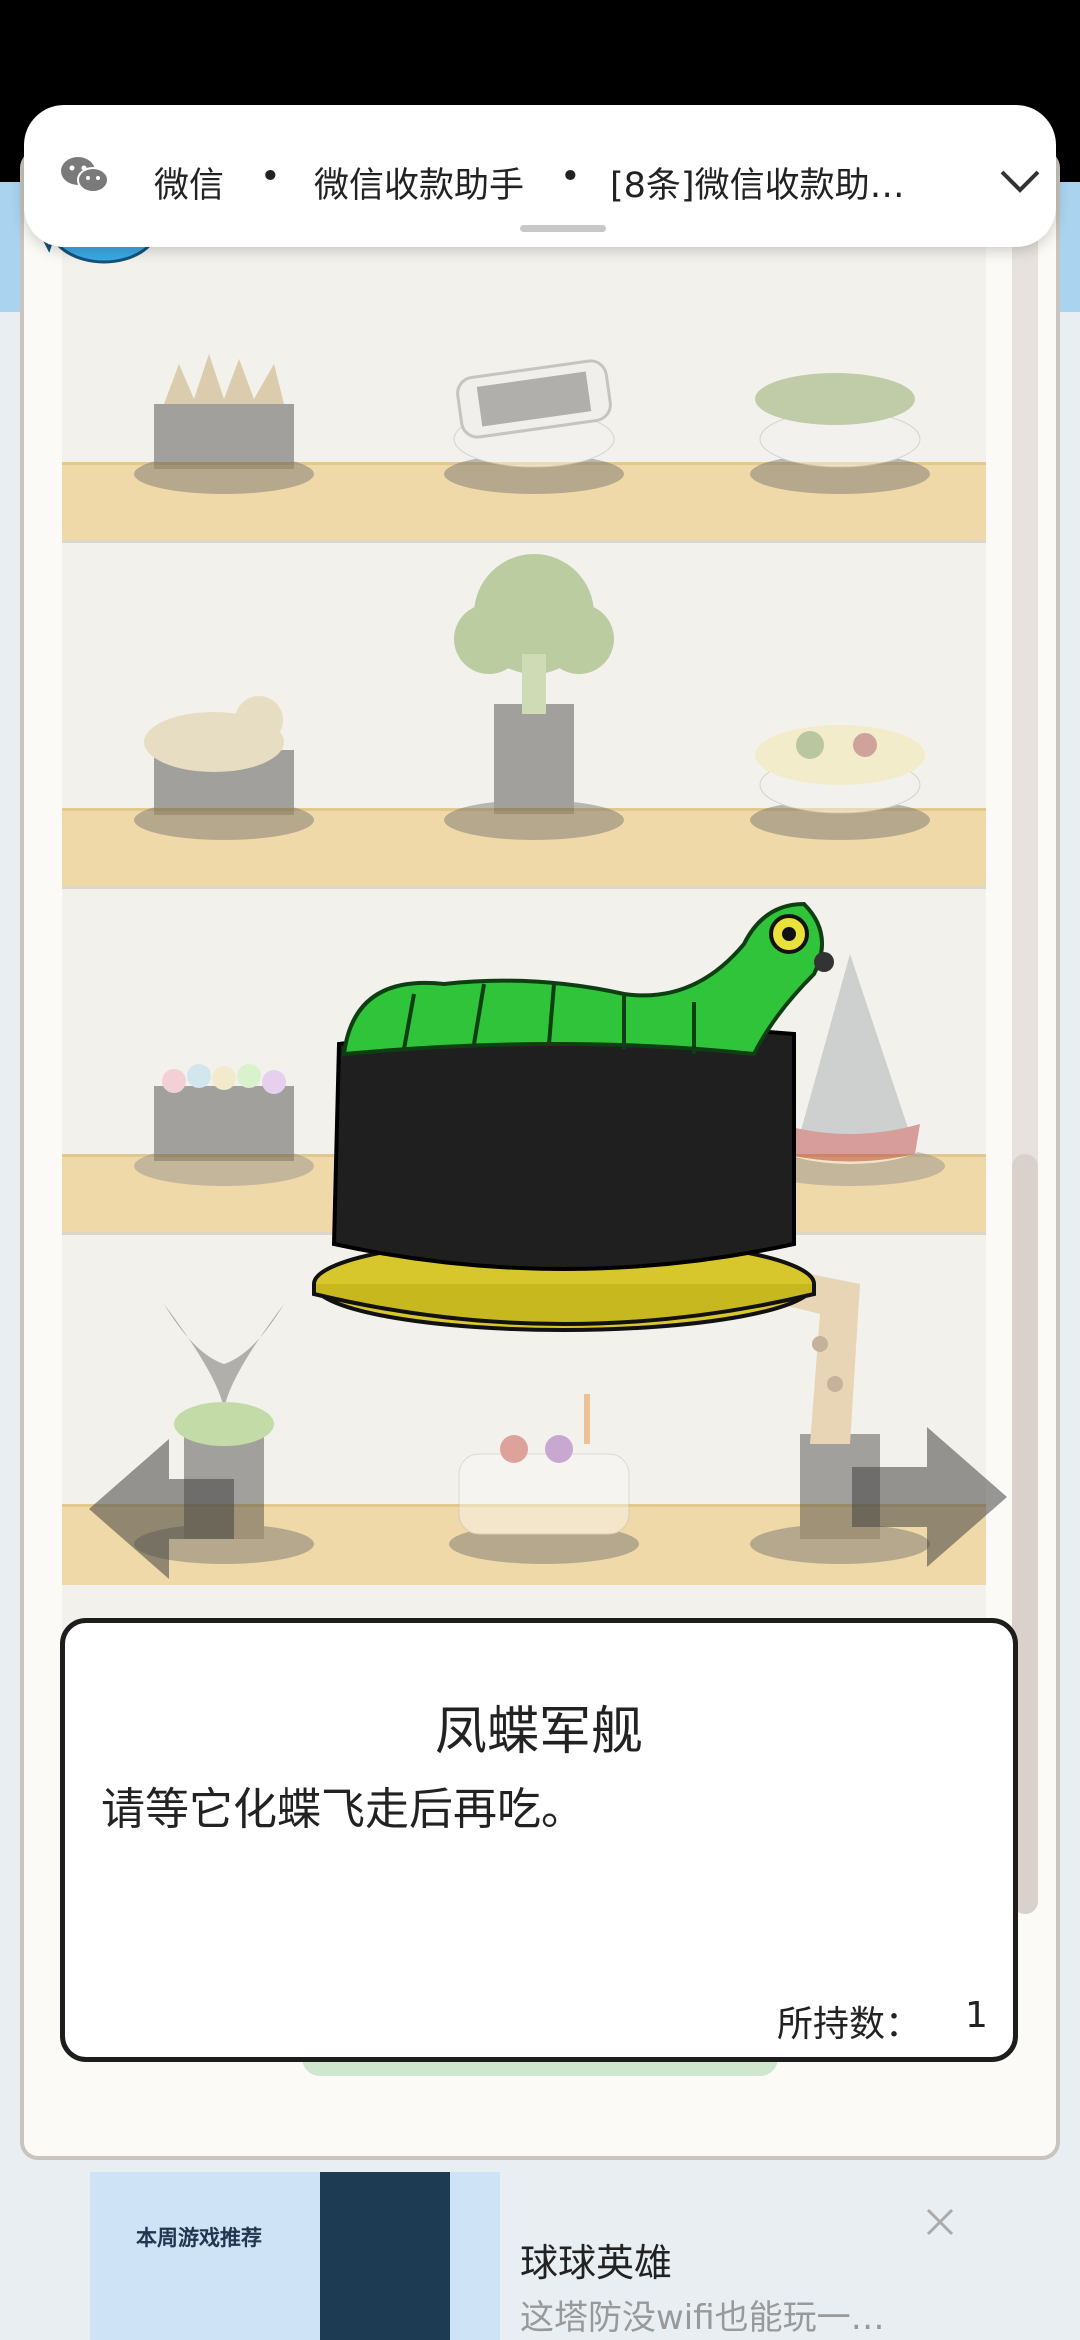 The width and height of the screenshot is (1080, 2340). Describe the element at coordinates (295, 2256) in the screenshot. I see `ad-image: 本周游戏推荐` at that location.